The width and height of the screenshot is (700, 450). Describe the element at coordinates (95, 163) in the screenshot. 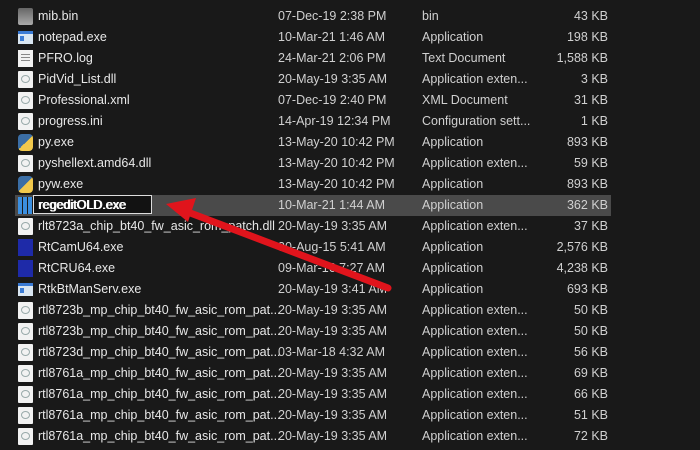

I see `file-name: pyshellext.amd64.dll` at that location.